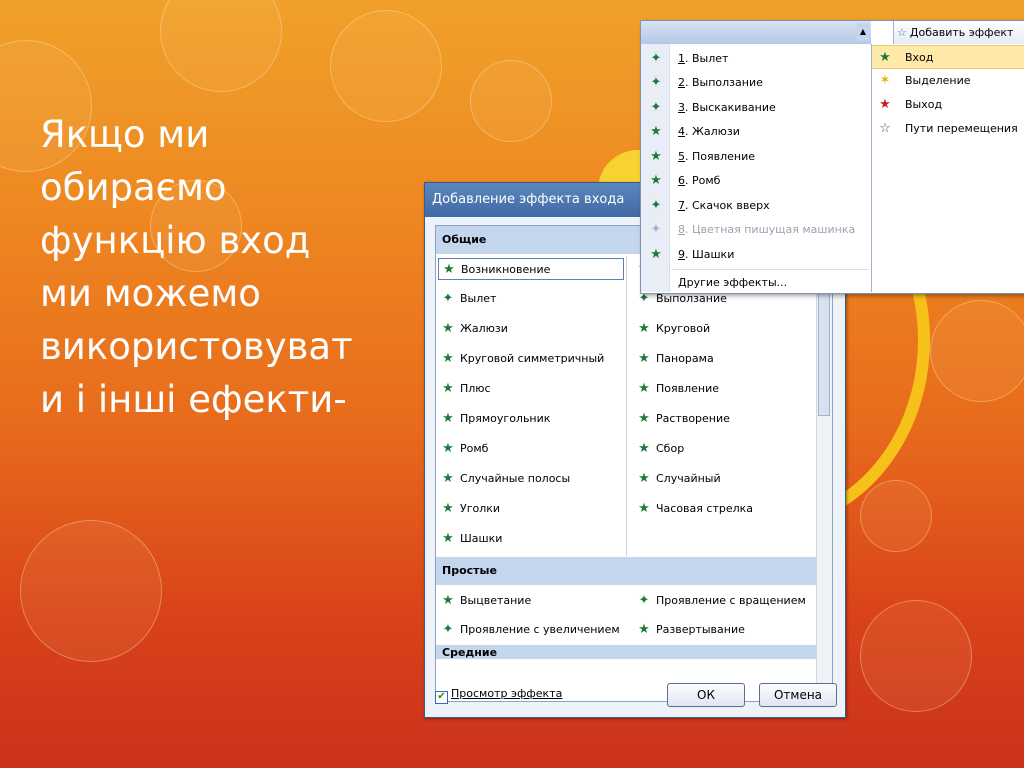 The width and height of the screenshot is (1024, 768). Describe the element at coordinates (958, 32) in the screenshot. I see `add-effect-button: ☆ Добавить эффект` at that location.